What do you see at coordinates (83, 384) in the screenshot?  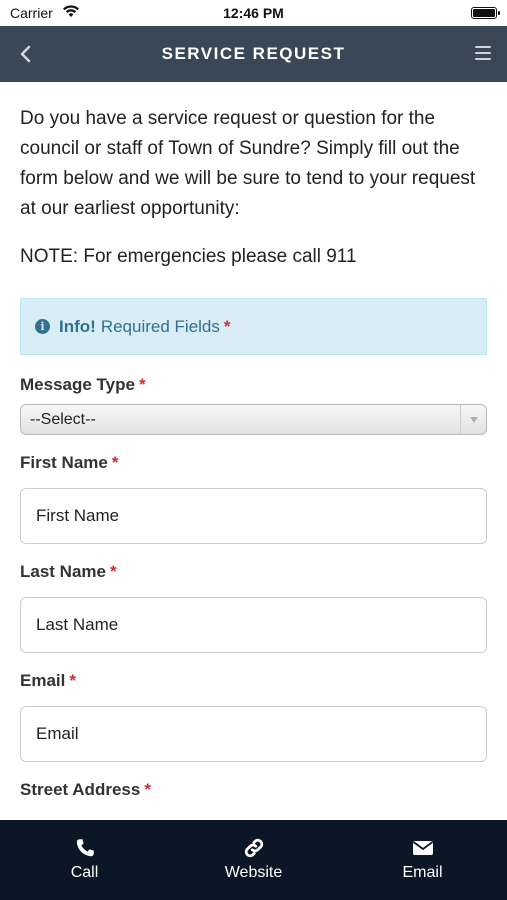 I see `message-type-label: Message Type *` at bounding box center [83, 384].